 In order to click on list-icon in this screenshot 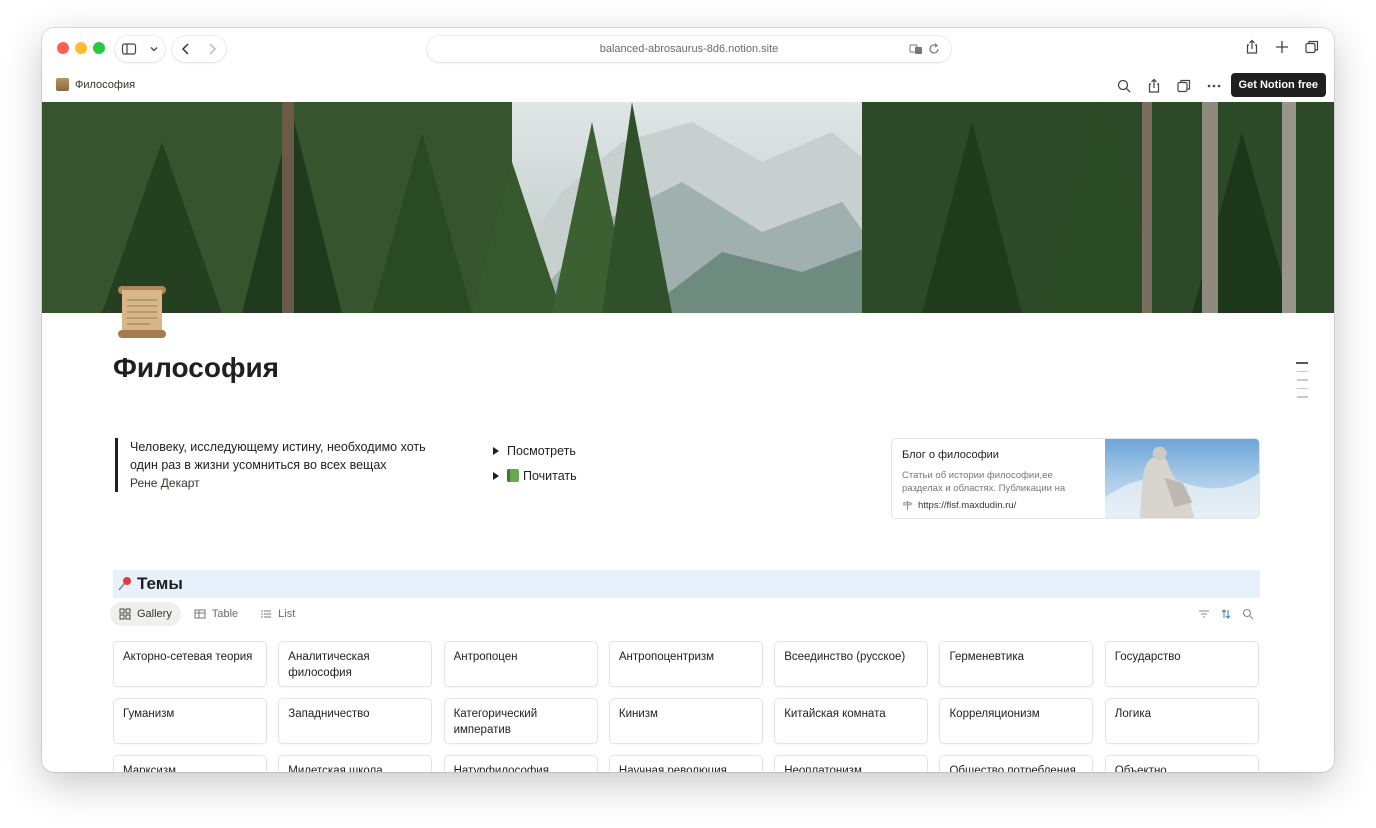, I will do `click(266, 614)`.